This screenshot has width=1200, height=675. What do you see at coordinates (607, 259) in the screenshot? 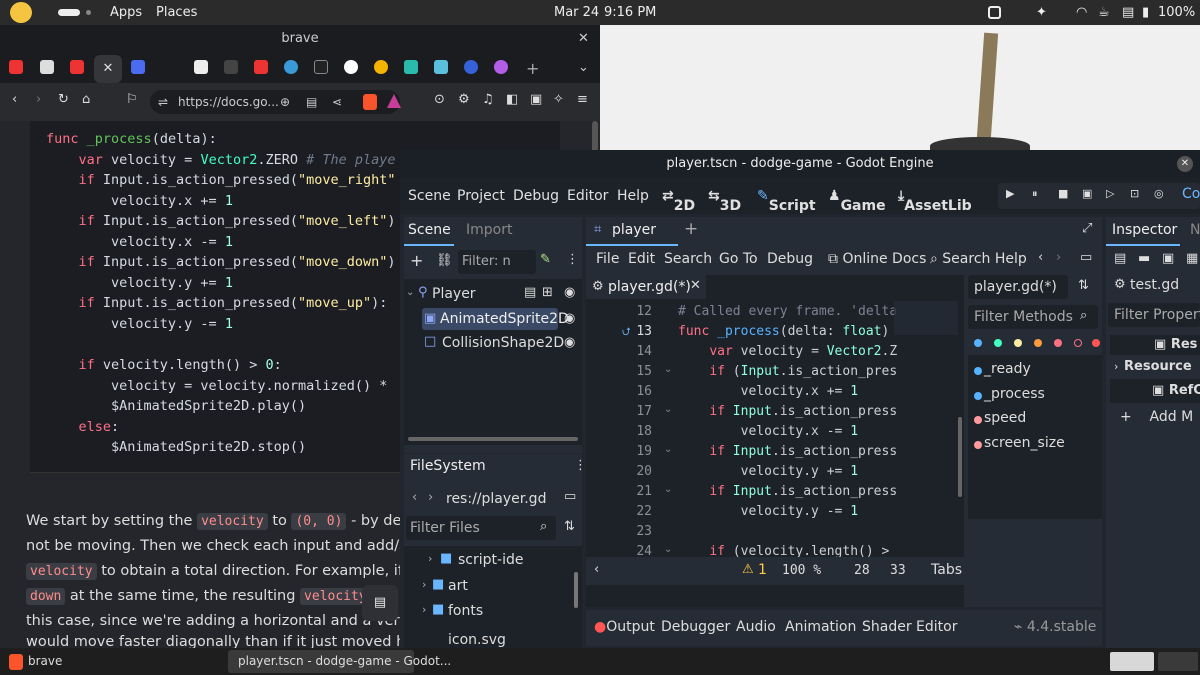
I see `menu-file: File` at bounding box center [607, 259].